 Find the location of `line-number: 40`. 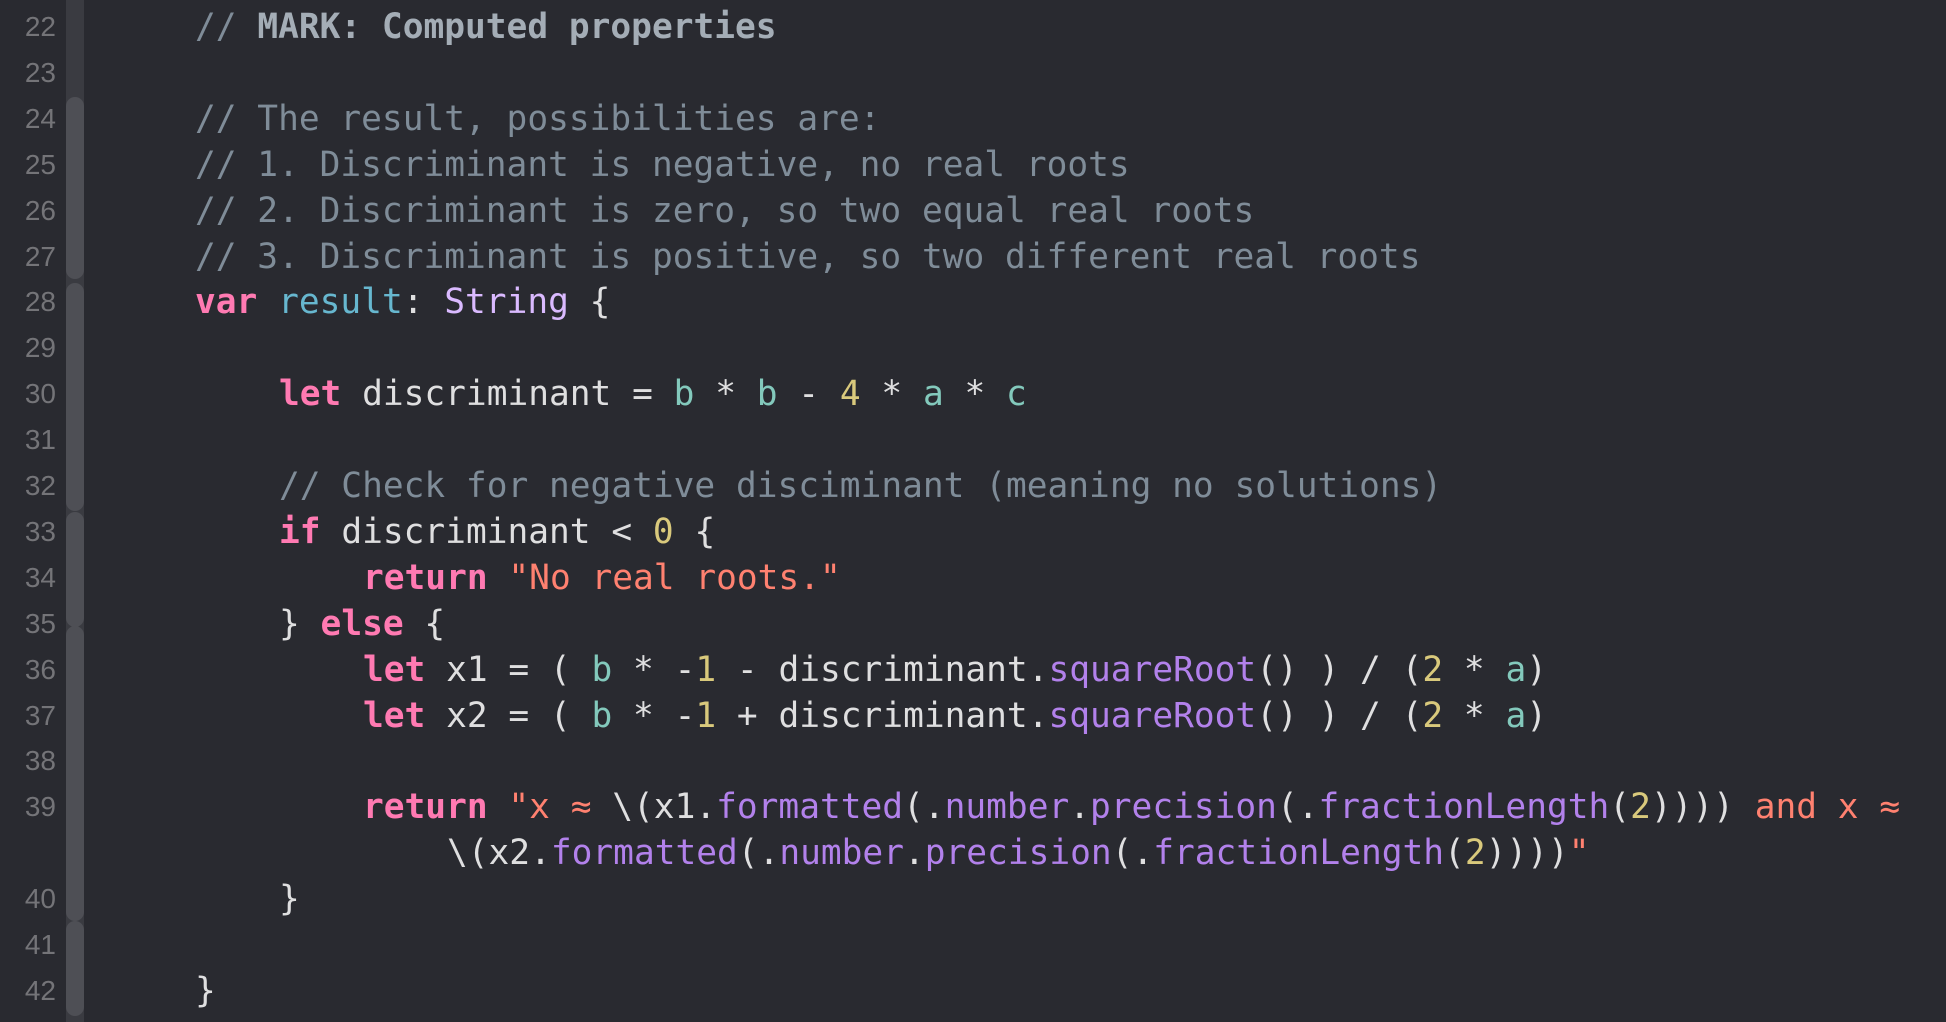

line-number: 40 is located at coordinates (40, 899).